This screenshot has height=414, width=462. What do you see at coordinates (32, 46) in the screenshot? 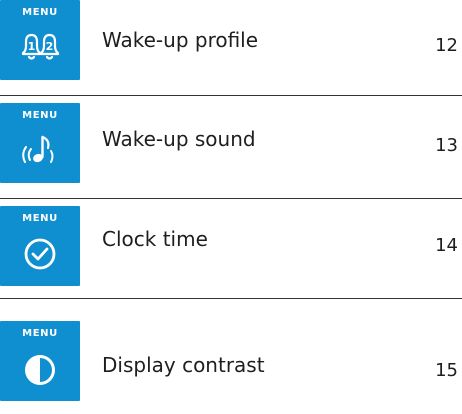
I see `svg-text: 1` at bounding box center [32, 46].